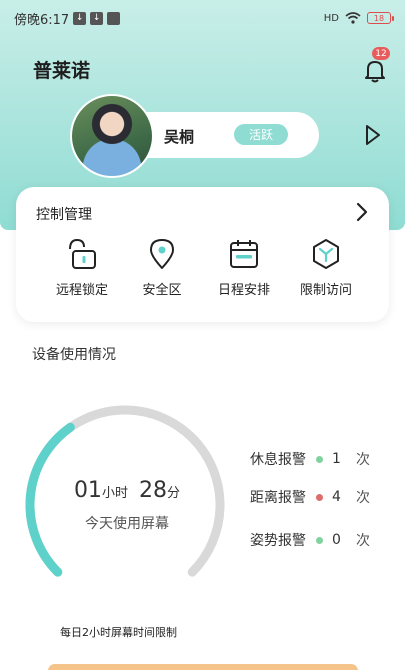 Image resolution: width=405 pixels, height=670 pixels. I want to click on status-badge: 活跃, so click(261, 134).